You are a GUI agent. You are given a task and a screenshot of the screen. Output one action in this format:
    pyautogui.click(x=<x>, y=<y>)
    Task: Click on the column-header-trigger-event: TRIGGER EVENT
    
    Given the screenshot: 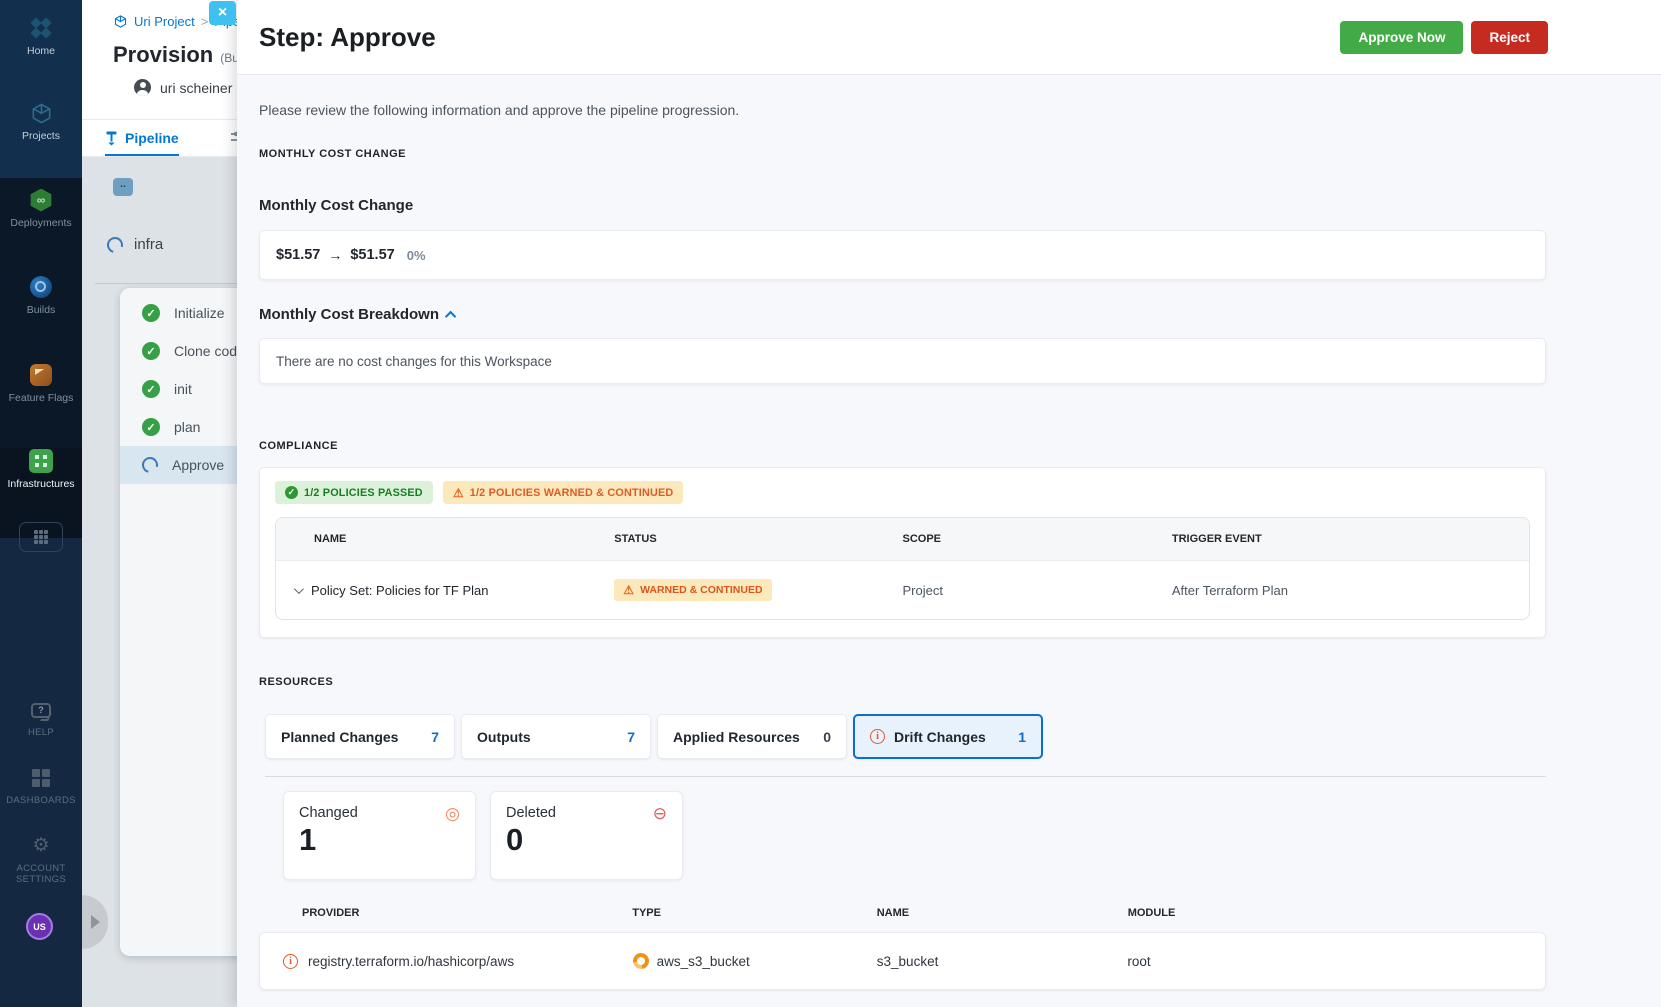 What is the action you would take?
    pyautogui.click(x=1216, y=539)
    